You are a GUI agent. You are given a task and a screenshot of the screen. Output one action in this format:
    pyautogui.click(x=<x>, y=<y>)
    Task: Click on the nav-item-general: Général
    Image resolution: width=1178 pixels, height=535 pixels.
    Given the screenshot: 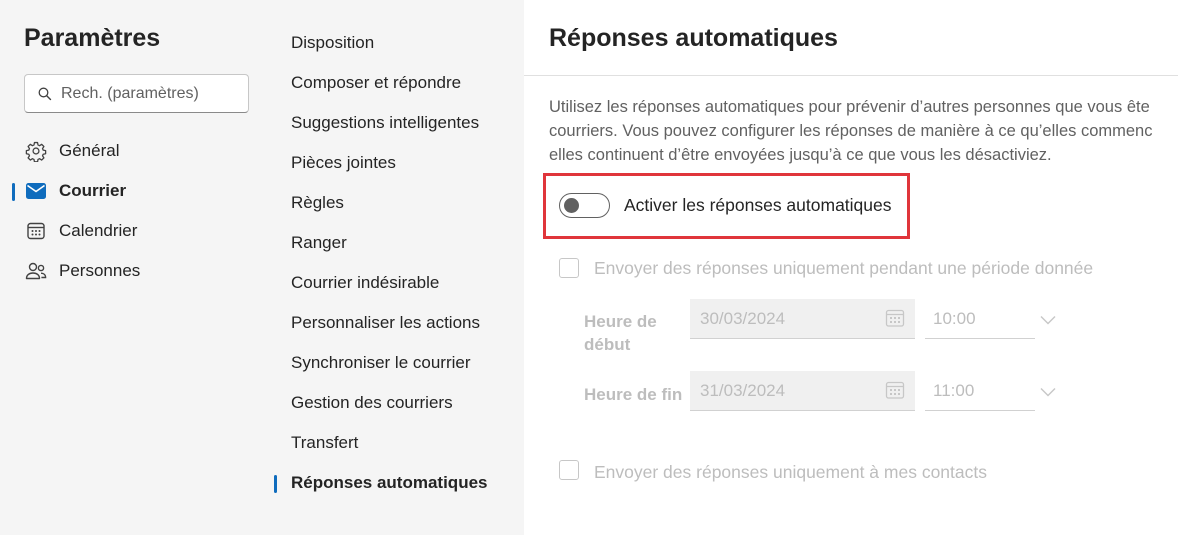 What is the action you would take?
    pyautogui.click(x=136, y=151)
    